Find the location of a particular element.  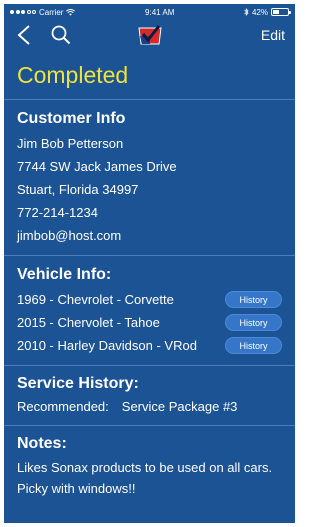

customer-email: jimbob@host.com is located at coordinates (149, 235).